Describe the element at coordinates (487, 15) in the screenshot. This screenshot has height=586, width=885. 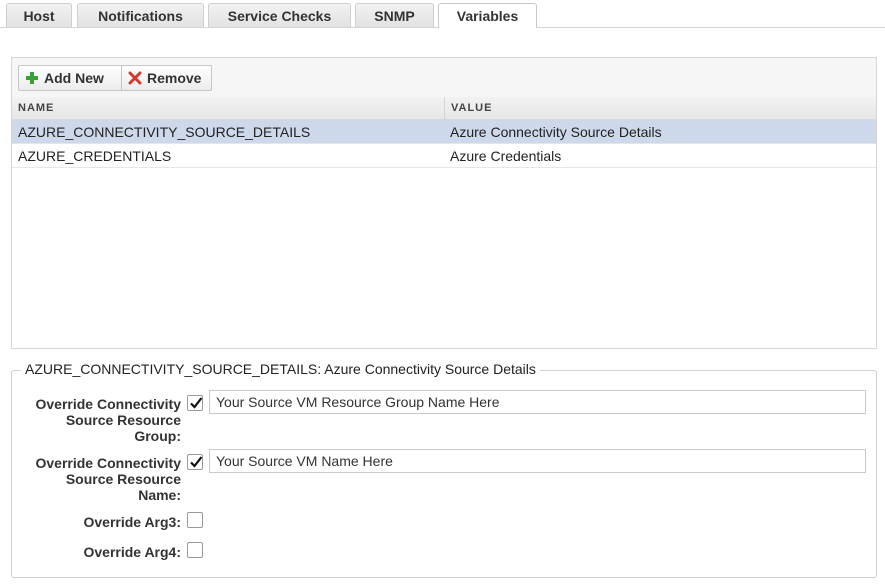
I see `tab-variables: Variables` at that location.